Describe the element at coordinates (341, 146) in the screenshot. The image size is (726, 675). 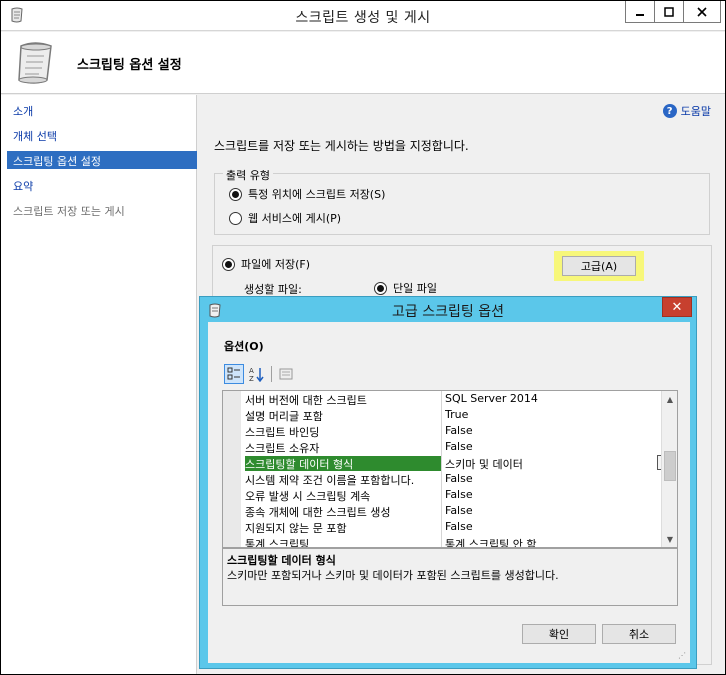
I see `instruction-text: 스크립트를 저장 또는 게시하는 방법을 지정합니다.` at that location.